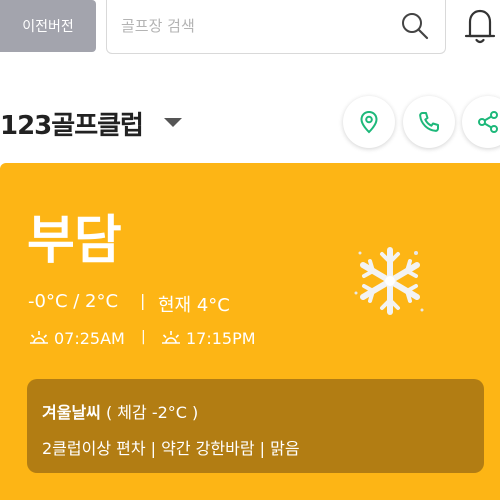 This screenshot has width=500, height=500. Describe the element at coordinates (71, 412) in the screenshot. I see `weather-note-title: 겨울날씨` at that location.